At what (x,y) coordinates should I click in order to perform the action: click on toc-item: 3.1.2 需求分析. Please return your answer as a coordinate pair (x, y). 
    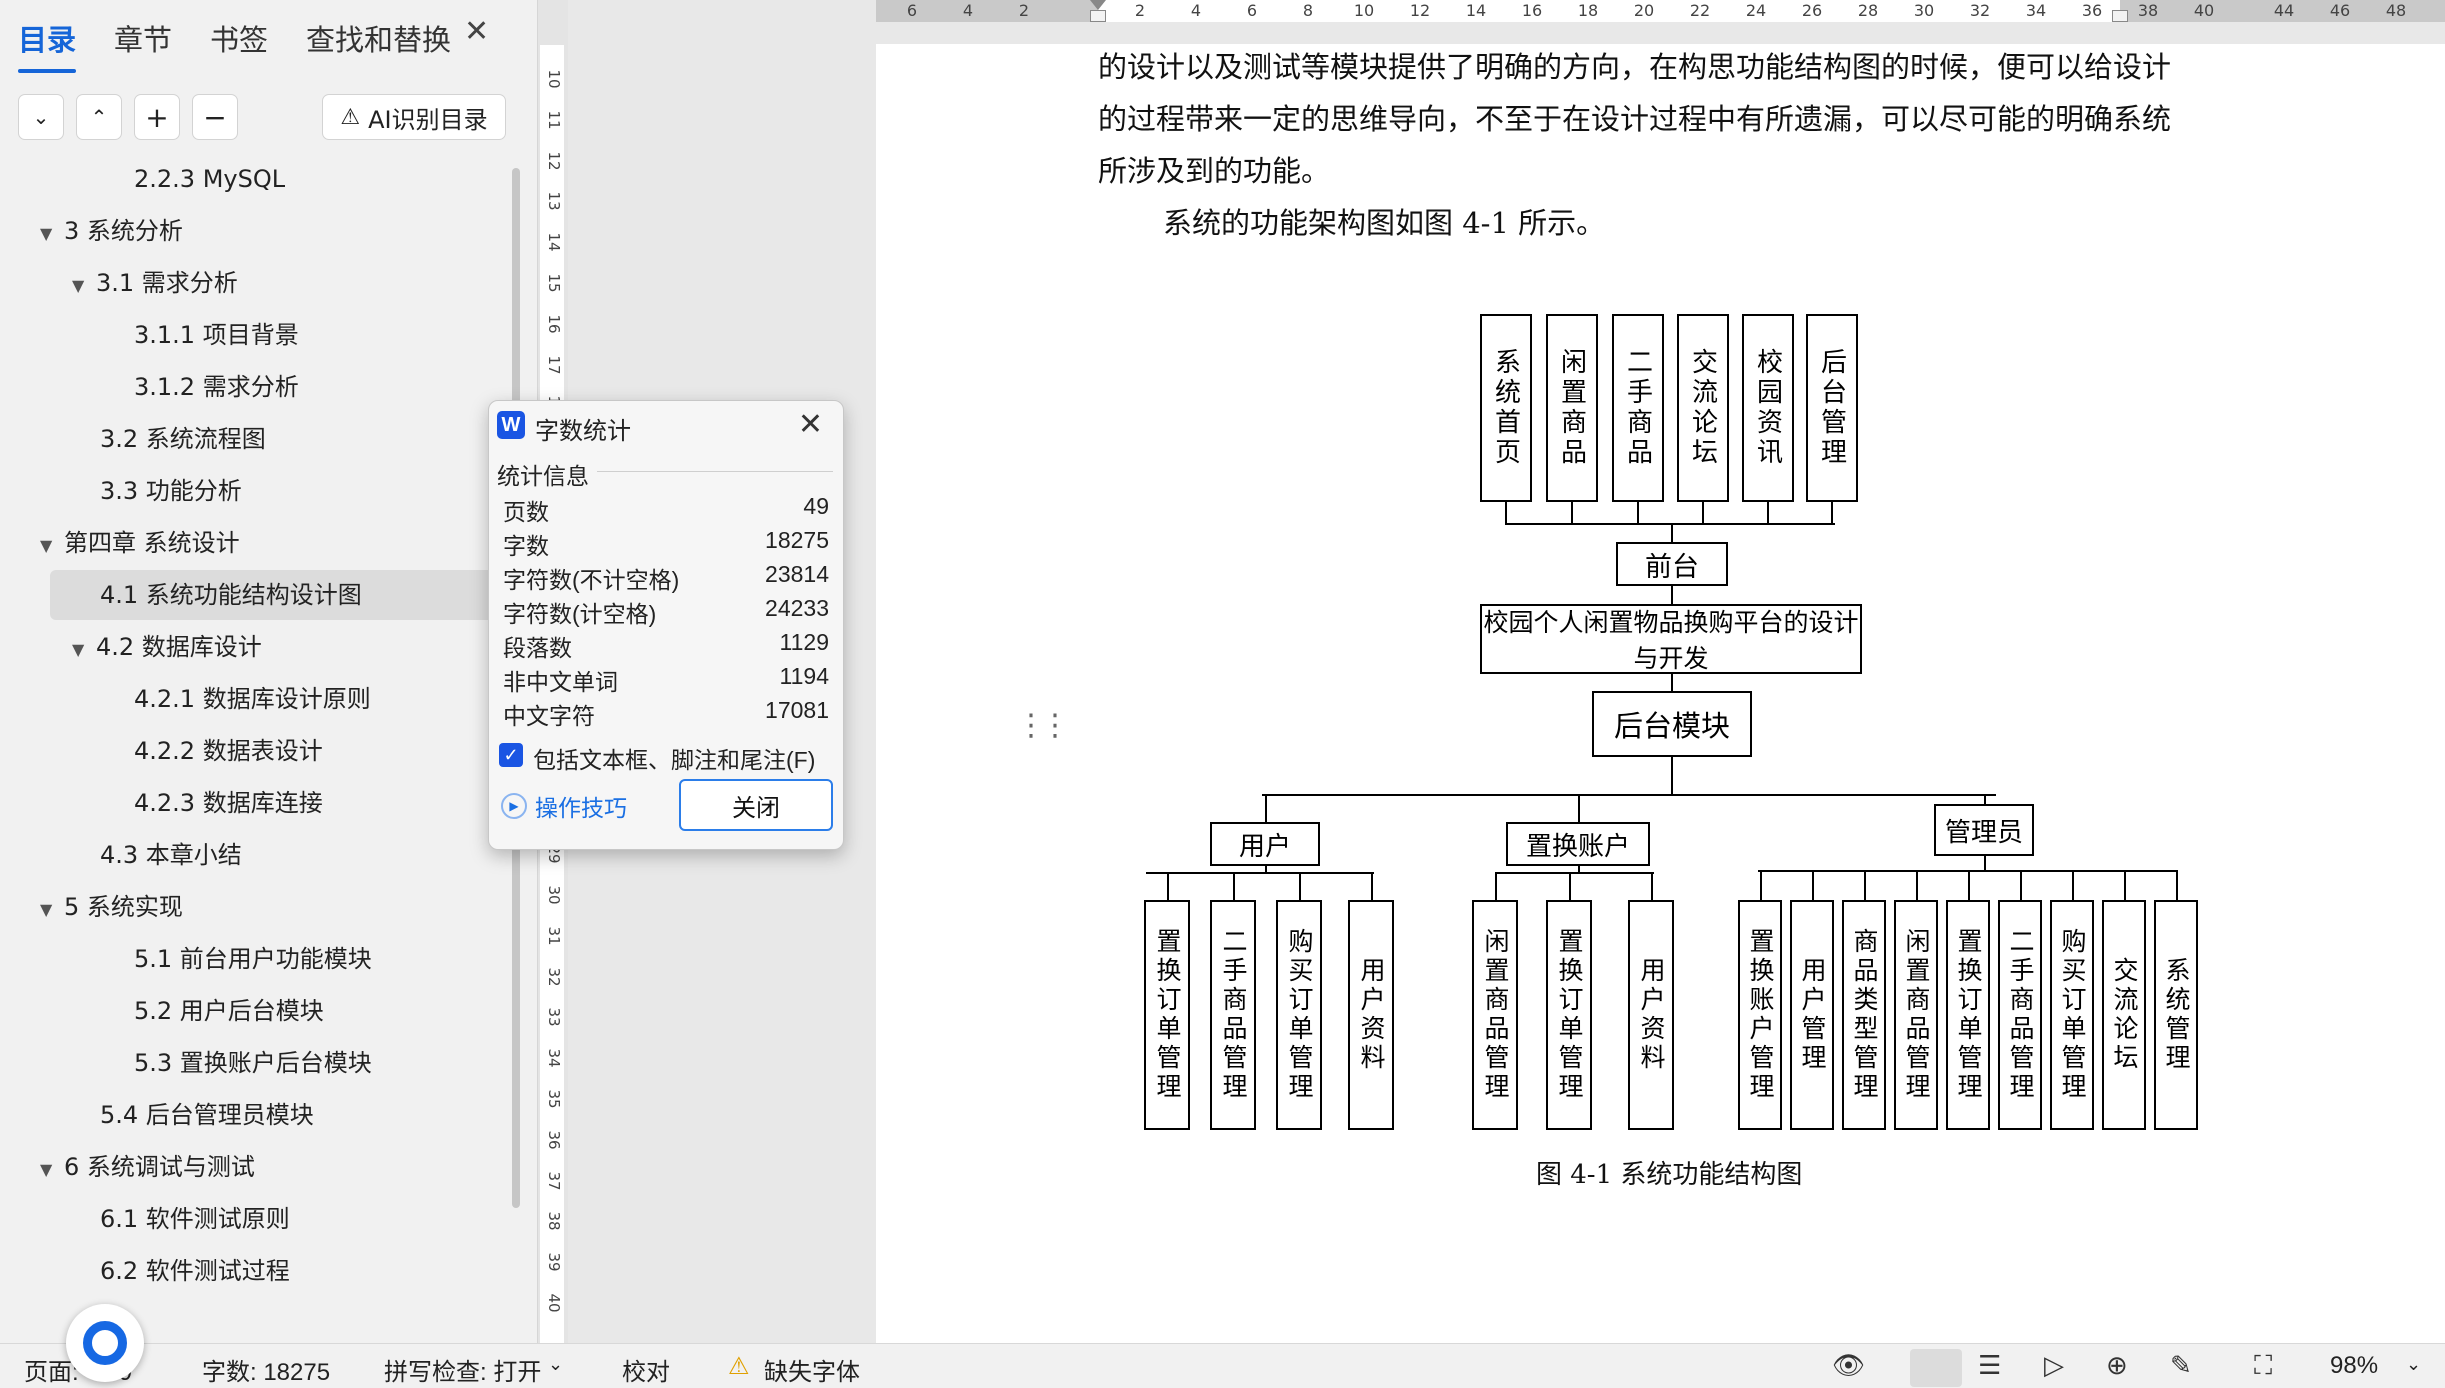
    Looking at the image, I should click on (216, 387).